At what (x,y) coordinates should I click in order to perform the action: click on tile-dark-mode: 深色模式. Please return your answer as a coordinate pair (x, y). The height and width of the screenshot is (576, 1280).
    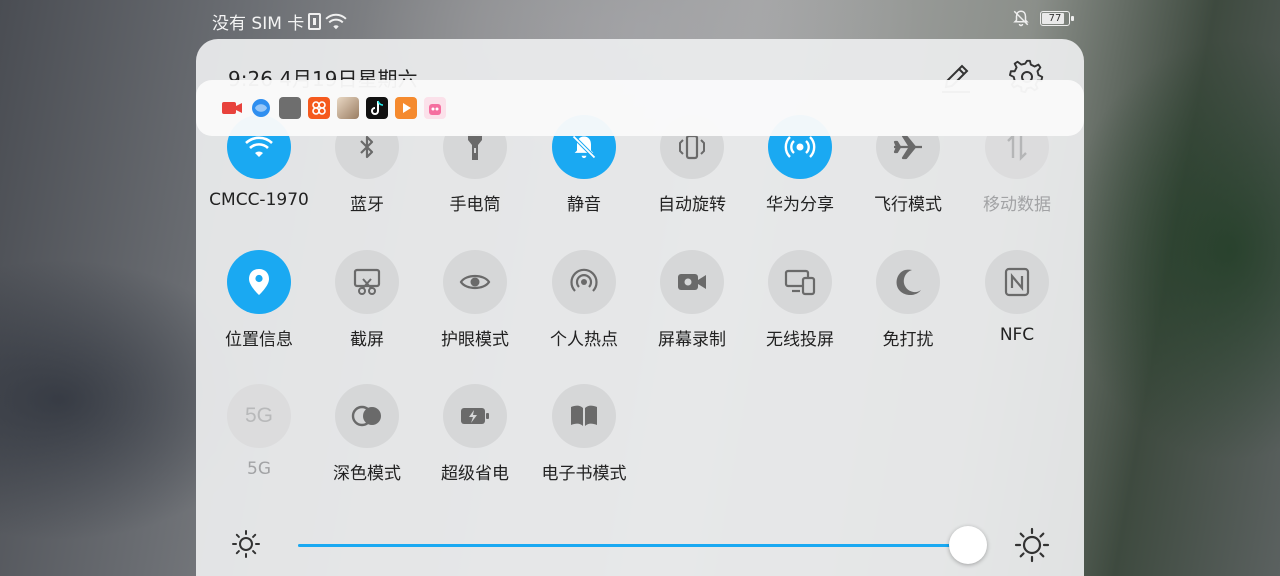
    Looking at the image, I should click on (367, 434).